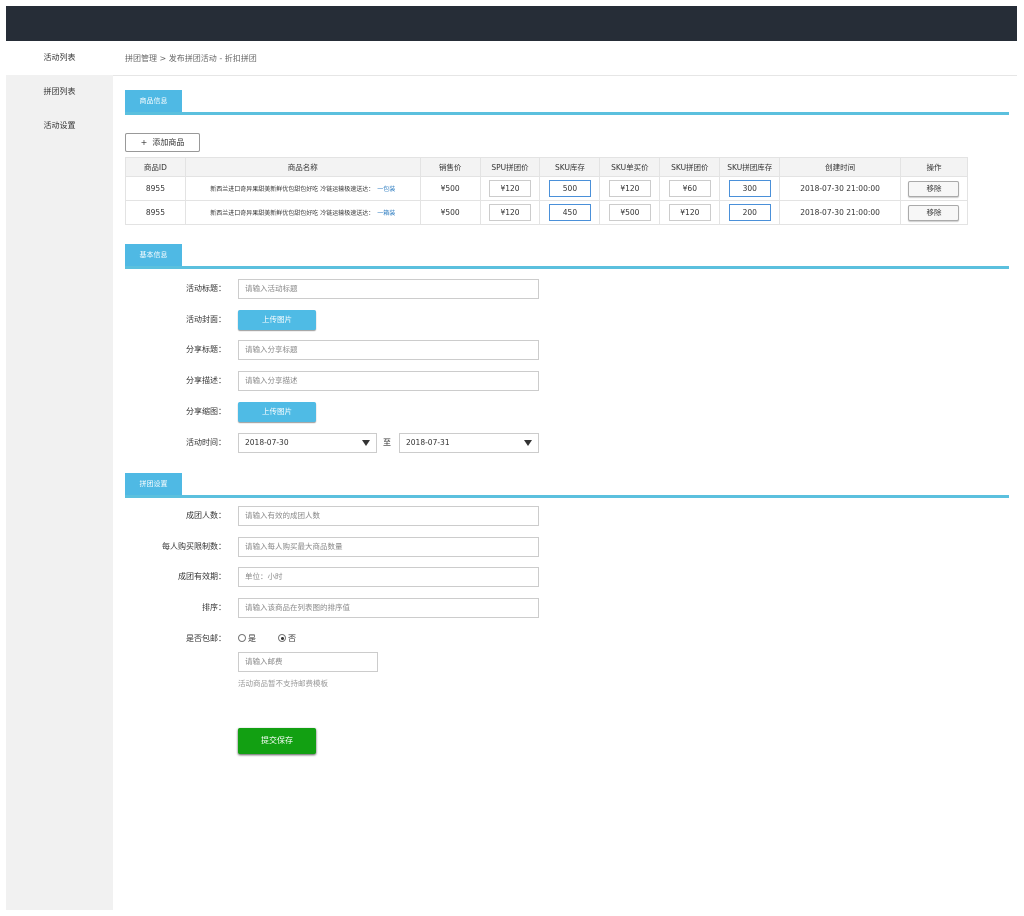 The height and width of the screenshot is (916, 1024). I want to click on cell-name: 新西兰进口奇异果甜美新鲜优包甜包好吃 冷链运输极速送达： 一箱装, so click(302, 212).